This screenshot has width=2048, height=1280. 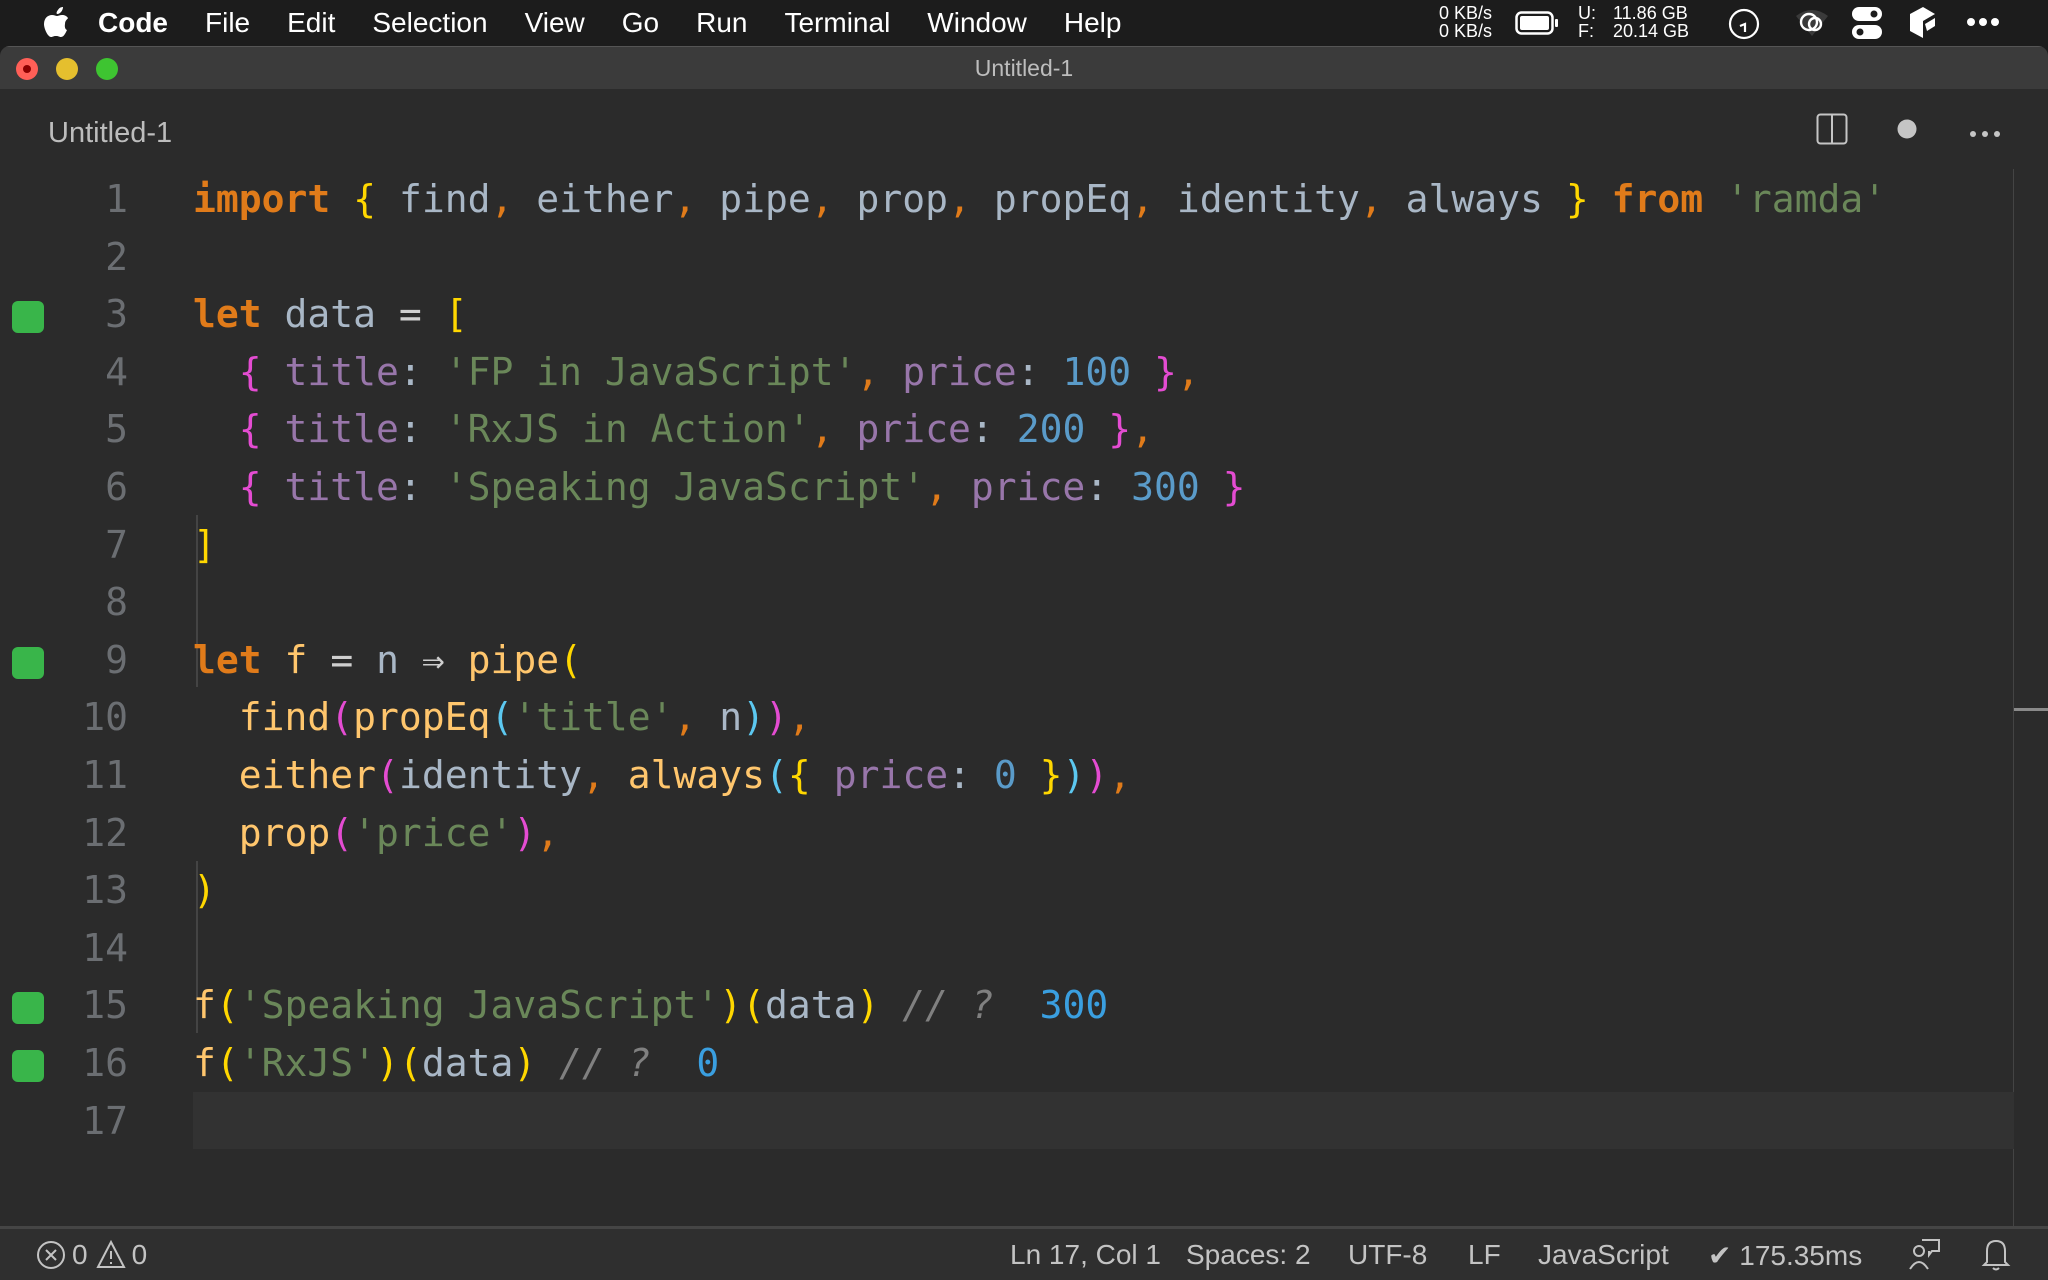 What do you see at coordinates (1103, 1120) in the screenshot?
I see `current-line-highlight` at bounding box center [1103, 1120].